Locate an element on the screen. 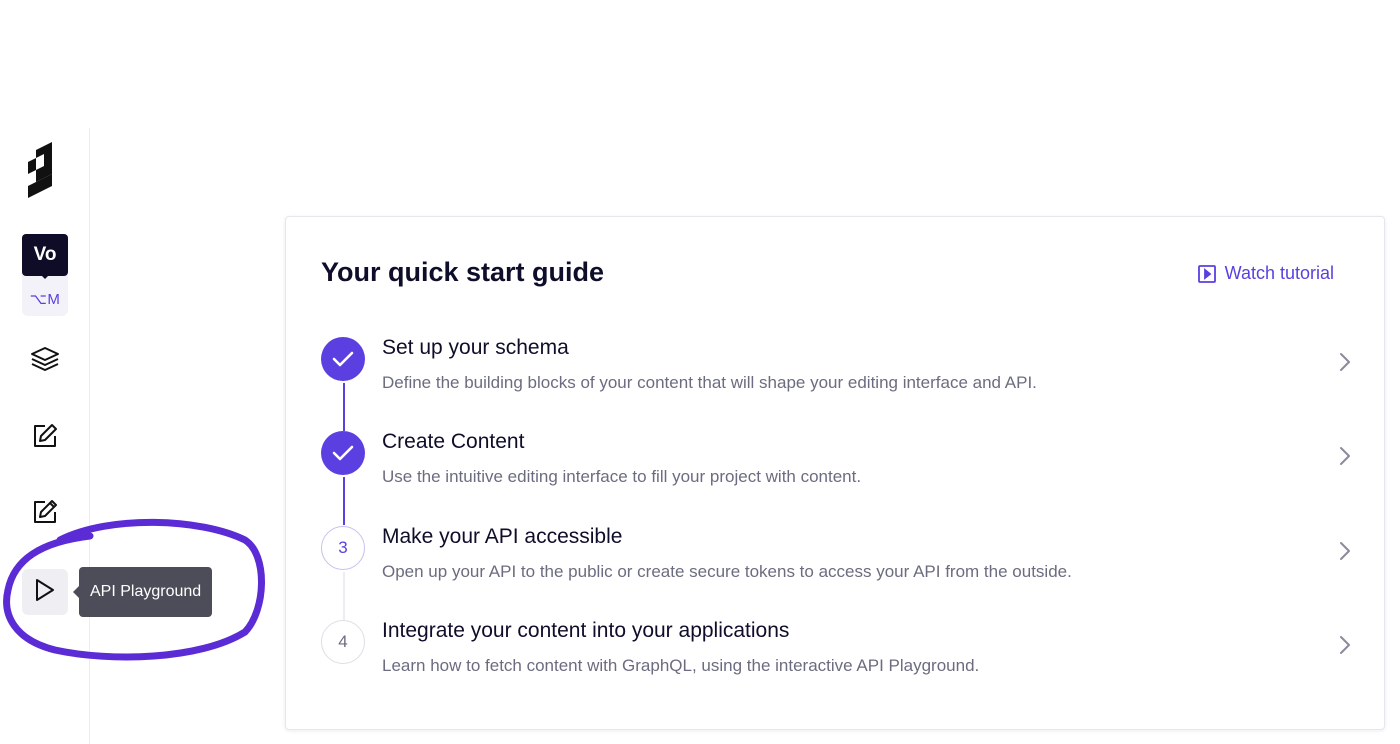  video-play-icon is located at coordinates (1206, 273).